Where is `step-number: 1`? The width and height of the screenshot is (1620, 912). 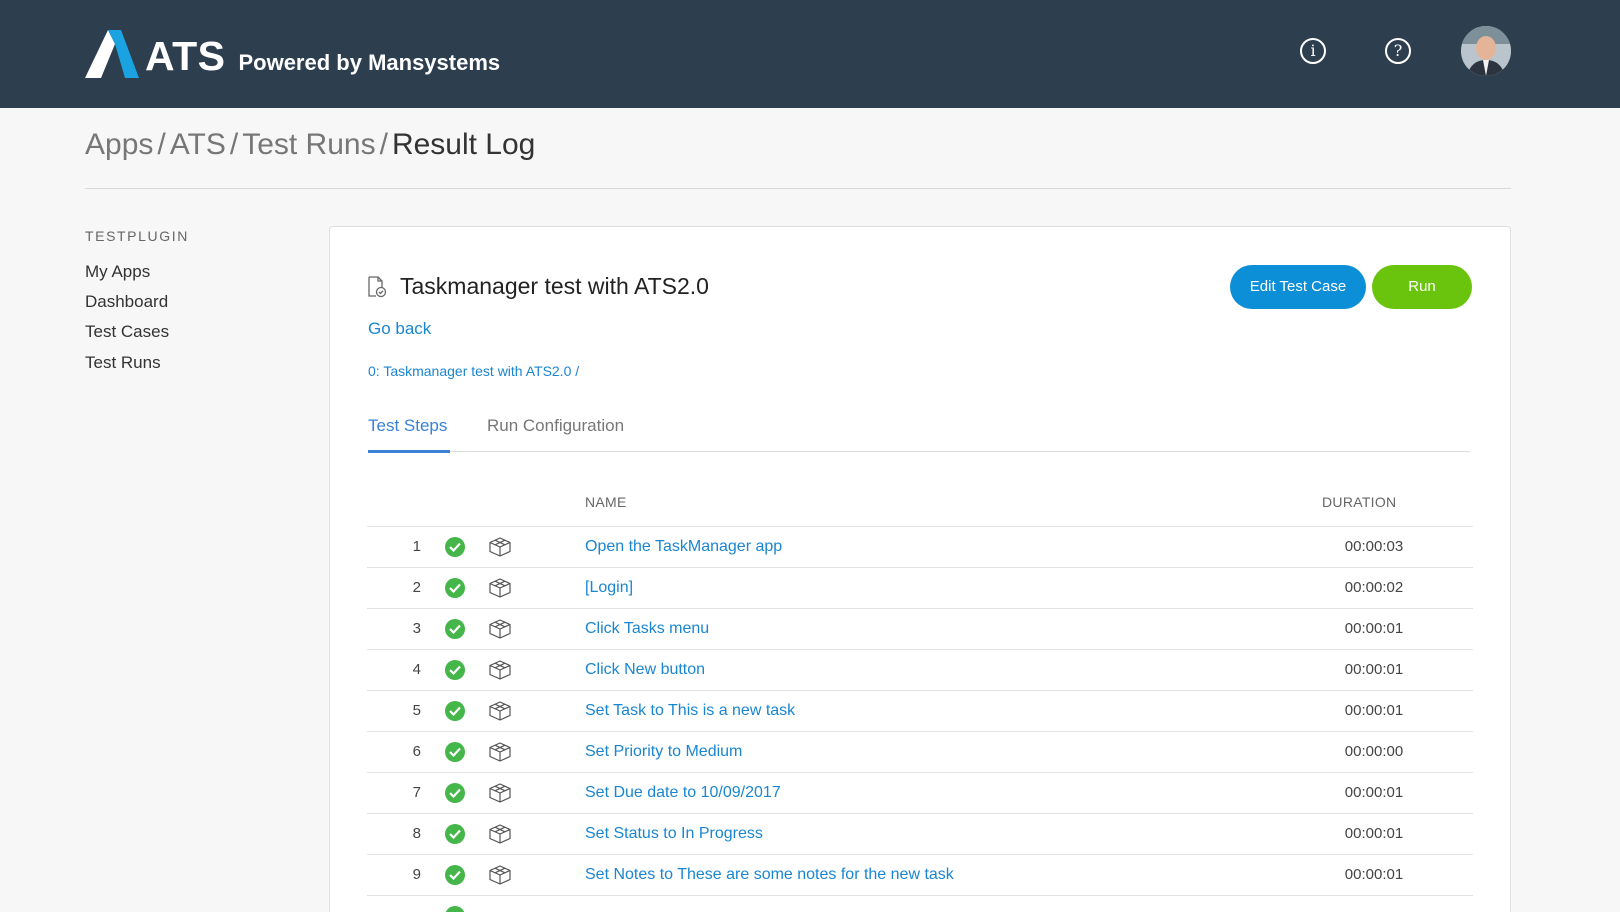 step-number: 1 is located at coordinates (416, 546).